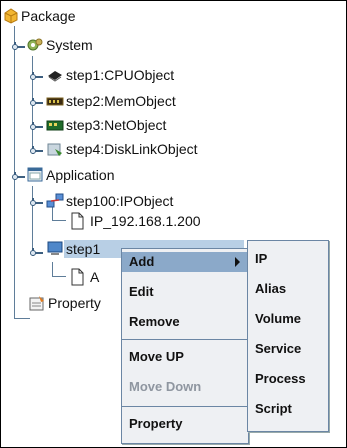  I want to click on gears-icon, so click(35, 44).